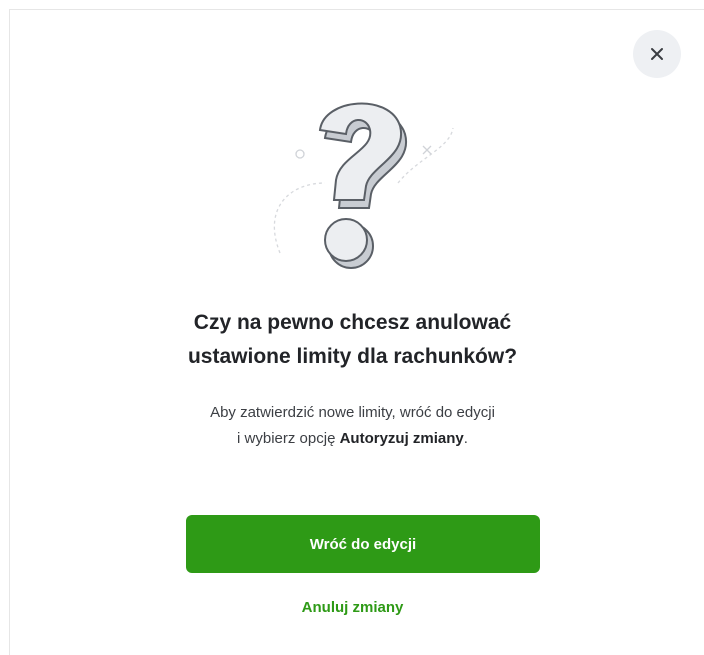 The image size is (704, 655). I want to click on desc-line-2: i wybierz opcję Autoryzuj zmiany., so click(352, 439).